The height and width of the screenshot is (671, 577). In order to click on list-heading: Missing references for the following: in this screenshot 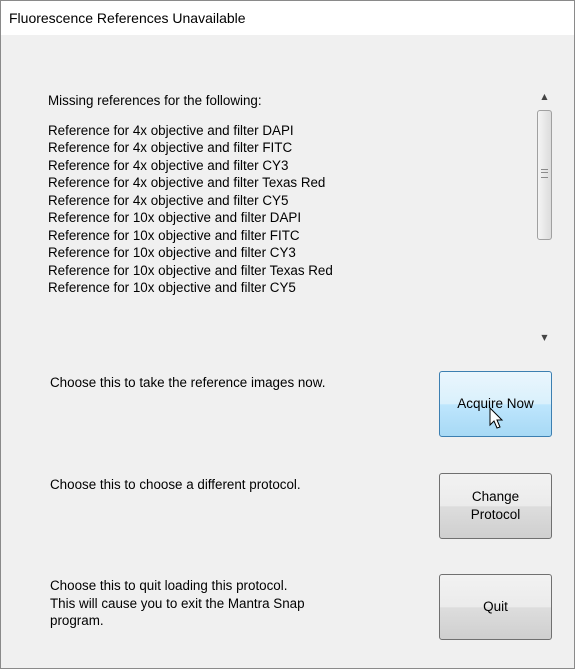, I will do `click(155, 100)`.